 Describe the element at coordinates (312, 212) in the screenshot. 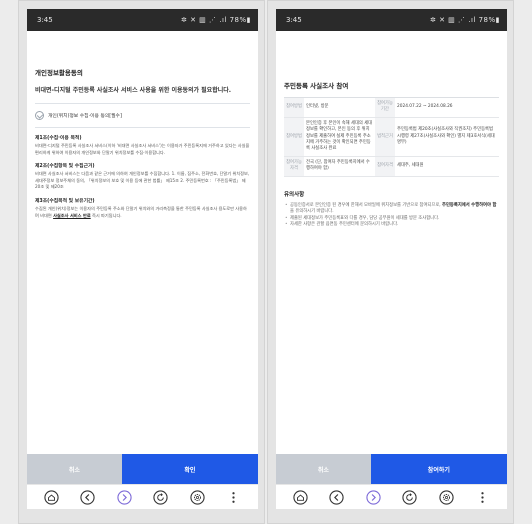

I see `notice-tail: 을 유의하시기 바랍니다.` at that location.